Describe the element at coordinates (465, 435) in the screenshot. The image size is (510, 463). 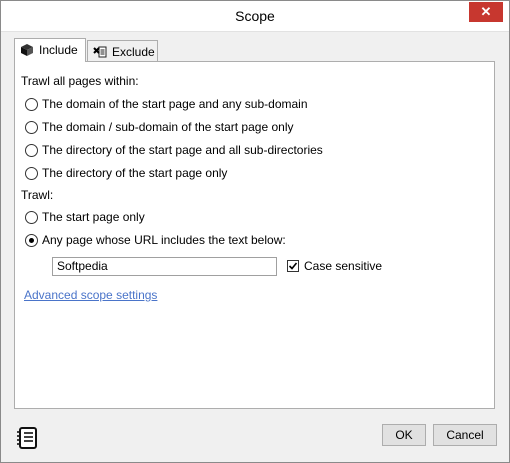
I see `cancel-button: Cancel` at that location.